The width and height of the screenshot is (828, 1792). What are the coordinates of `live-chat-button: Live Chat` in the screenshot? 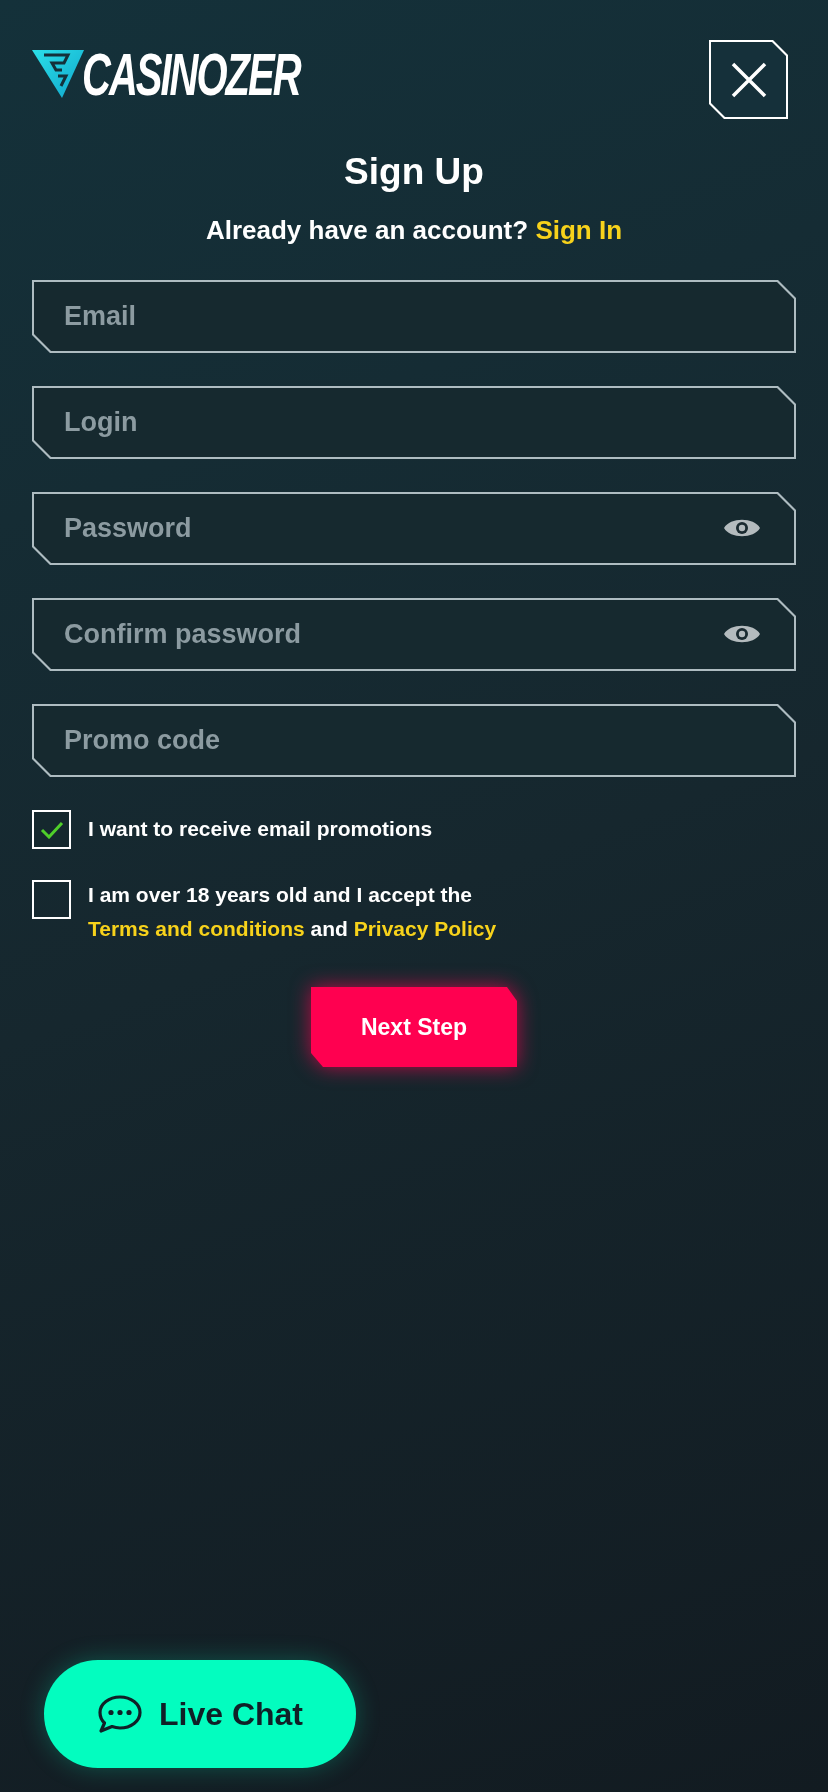 It's located at (200, 1714).